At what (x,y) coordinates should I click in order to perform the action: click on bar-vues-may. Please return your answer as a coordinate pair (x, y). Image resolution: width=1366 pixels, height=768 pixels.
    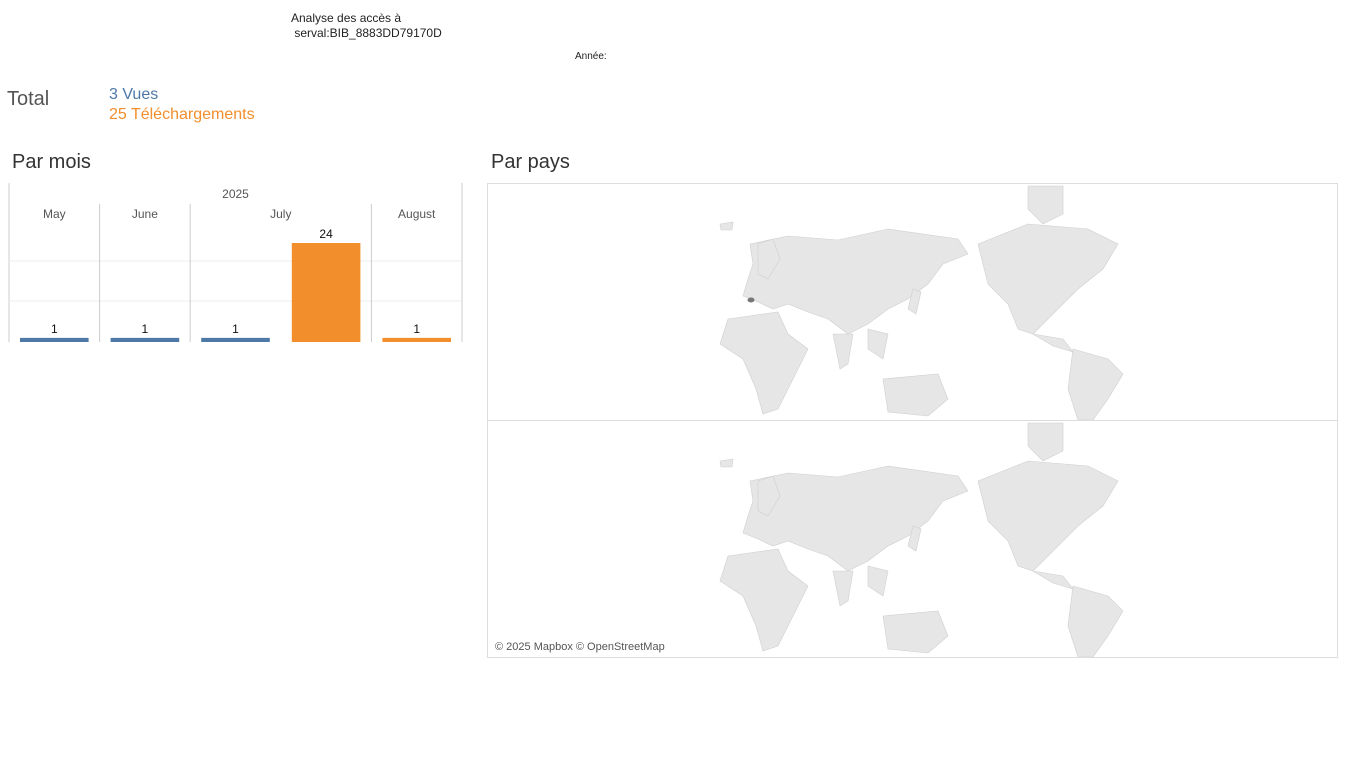
    Looking at the image, I should click on (54, 339).